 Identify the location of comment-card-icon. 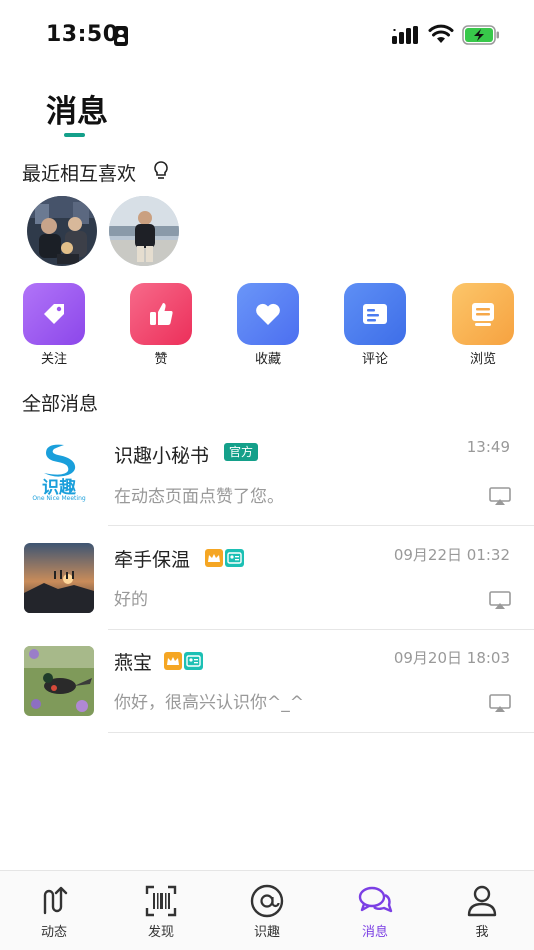
(375, 314).